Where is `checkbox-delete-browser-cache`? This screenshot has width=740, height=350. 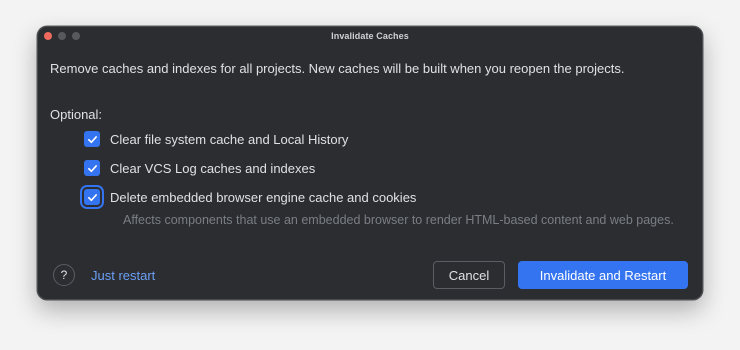 checkbox-delete-browser-cache is located at coordinates (92, 197).